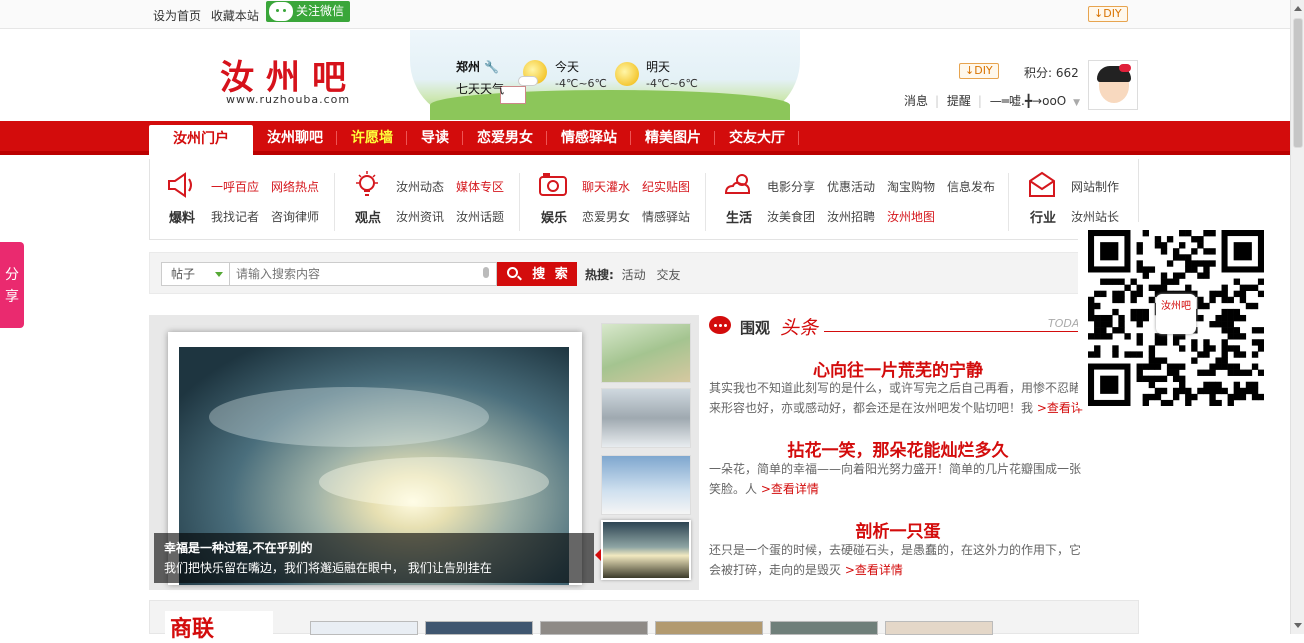 This screenshot has width=1304, height=643. What do you see at coordinates (1043, 216) in the screenshot?
I see `category-name: 行业` at bounding box center [1043, 216].